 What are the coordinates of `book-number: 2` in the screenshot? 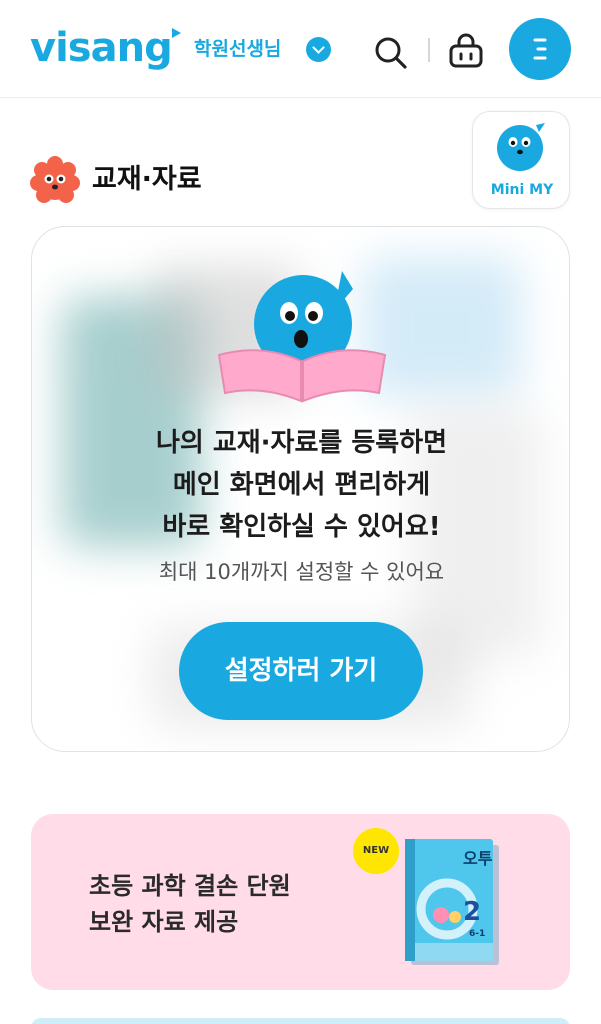 It's located at (472, 912).